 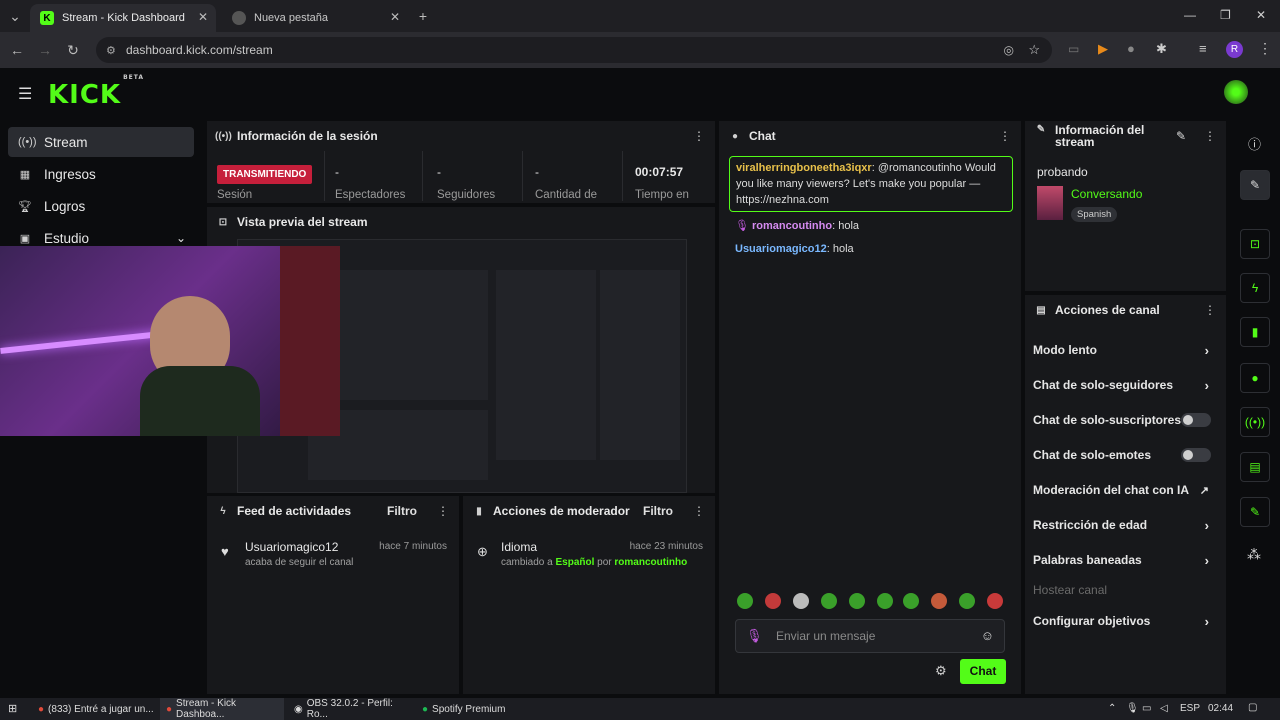 What do you see at coordinates (1126, 350) in the screenshot?
I see `action-modo-lento: Modo lento ›` at bounding box center [1126, 350].